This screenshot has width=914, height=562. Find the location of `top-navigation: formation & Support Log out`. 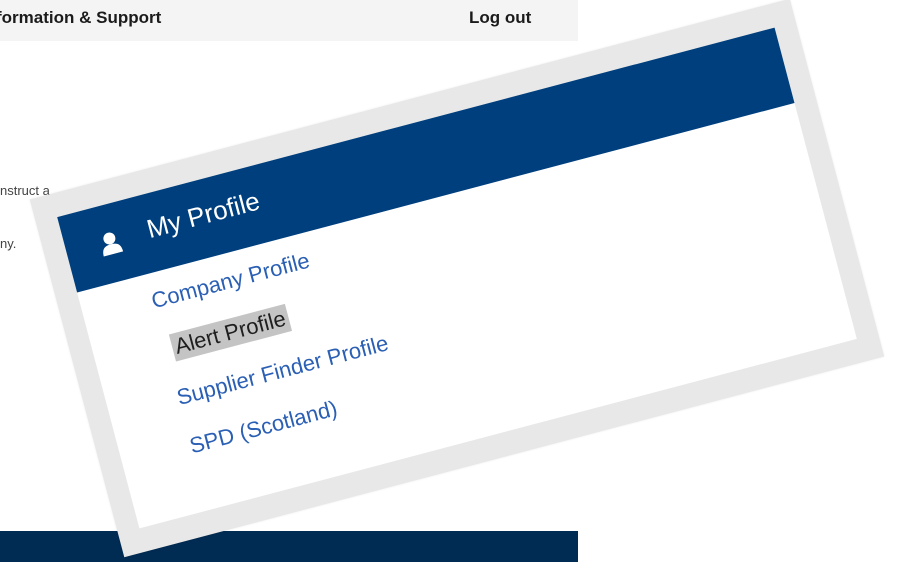

top-navigation: formation & Support Log out is located at coordinates (289, 20).